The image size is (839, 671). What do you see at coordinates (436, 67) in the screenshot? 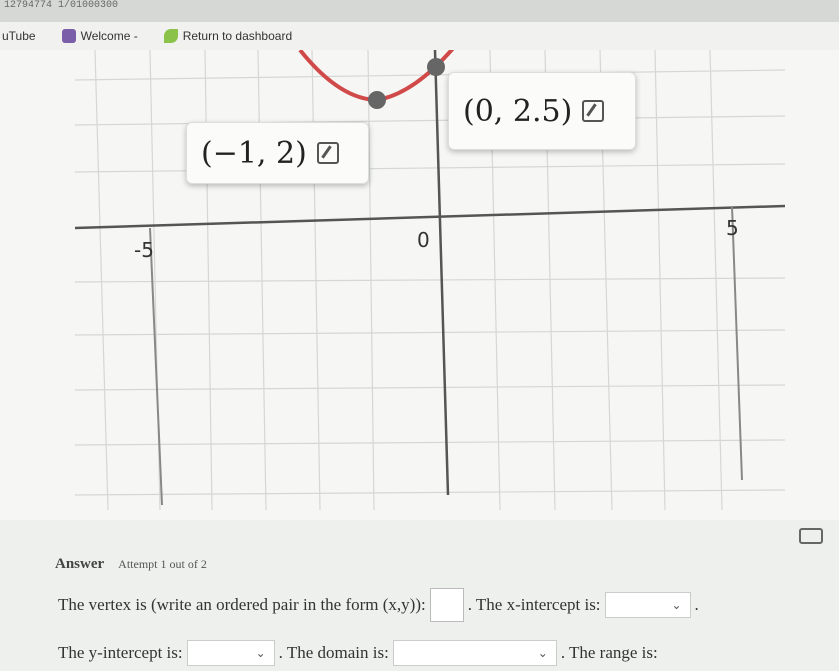
I see `point-y-intercept` at bounding box center [436, 67].